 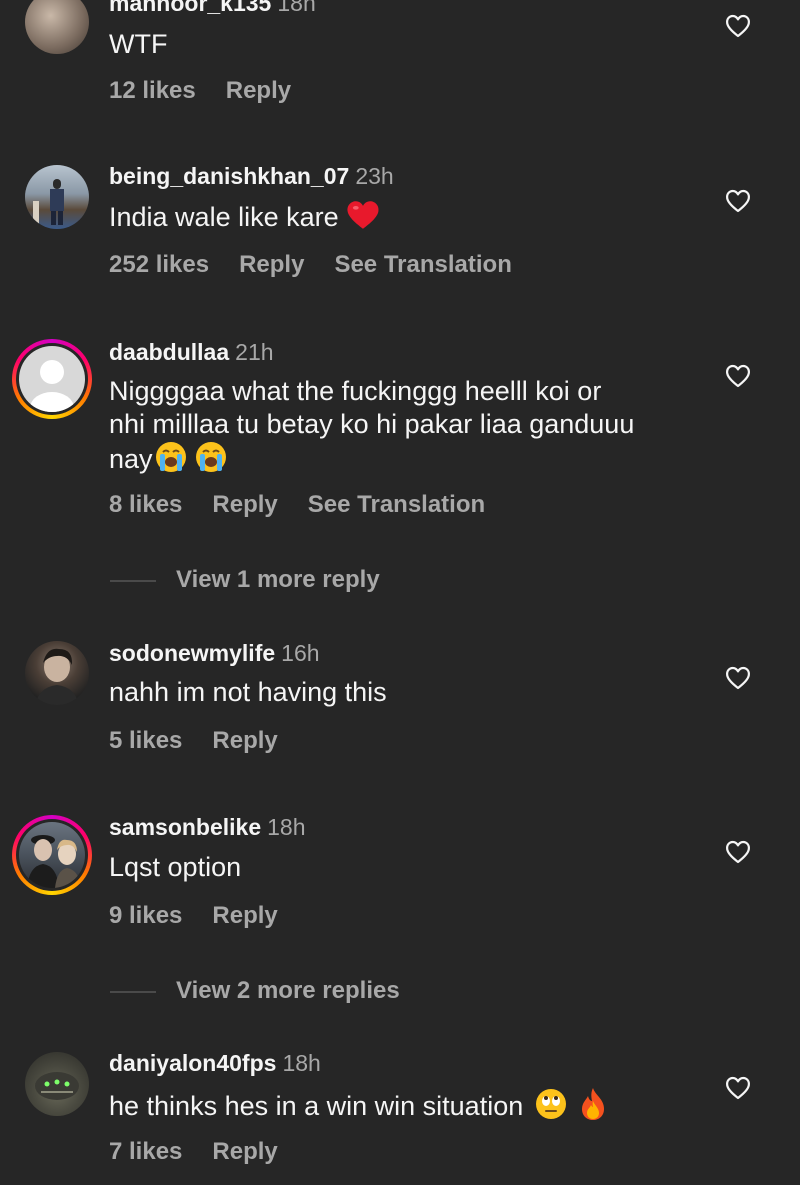 What do you see at coordinates (229, 176) in the screenshot?
I see `comment-username: being_danishkhan_07` at bounding box center [229, 176].